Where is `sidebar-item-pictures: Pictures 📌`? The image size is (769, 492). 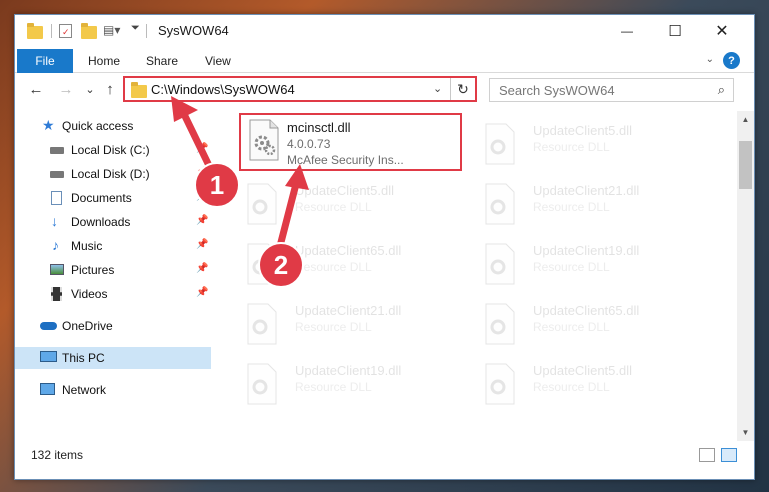 sidebar-item-pictures: Pictures 📌 is located at coordinates (113, 270).